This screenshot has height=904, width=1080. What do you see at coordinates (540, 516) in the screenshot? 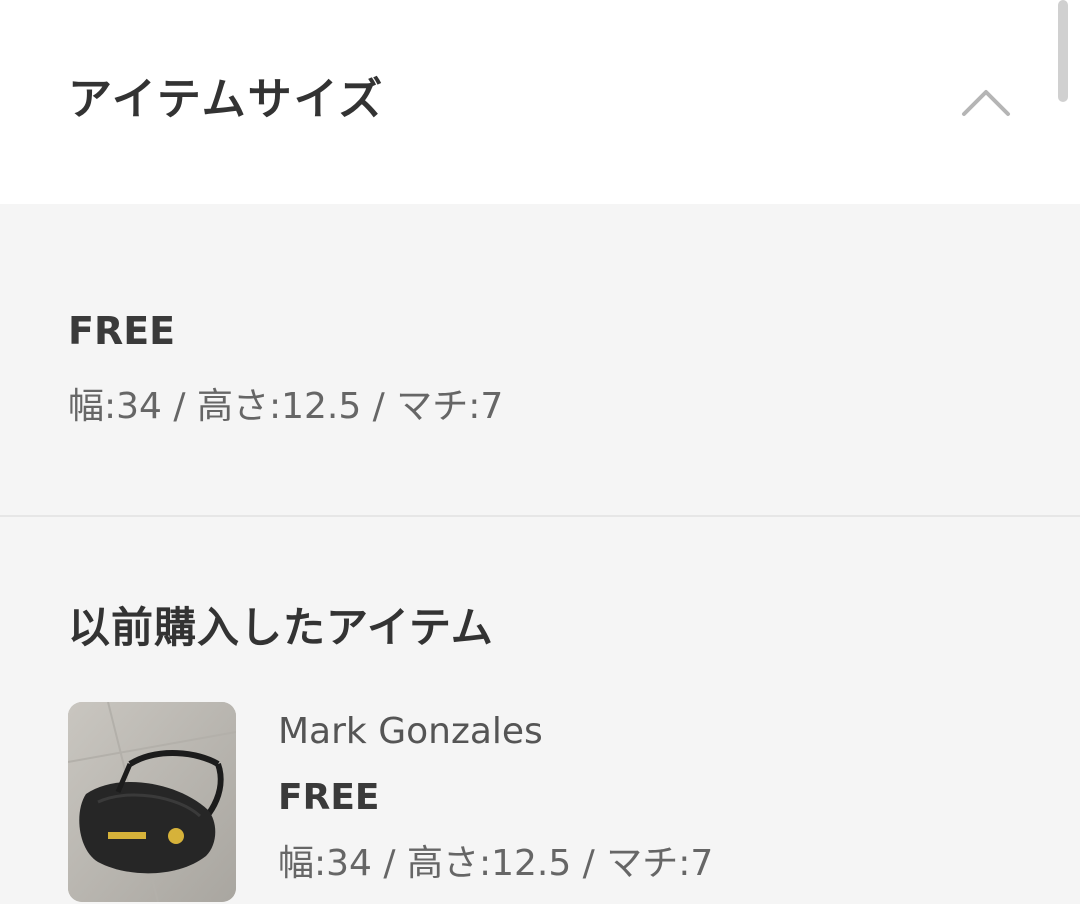
I see `divider` at bounding box center [540, 516].